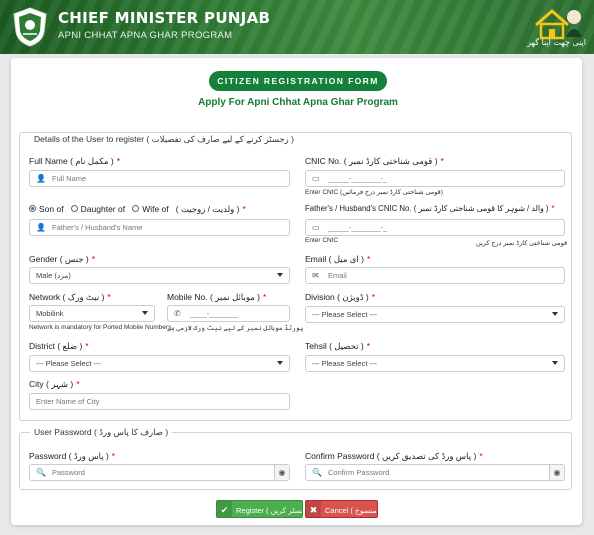  What do you see at coordinates (341, 509) in the screenshot?
I see `cancel-button: ✖Cancel ( منسوخ )` at bounding box center [341, 509].